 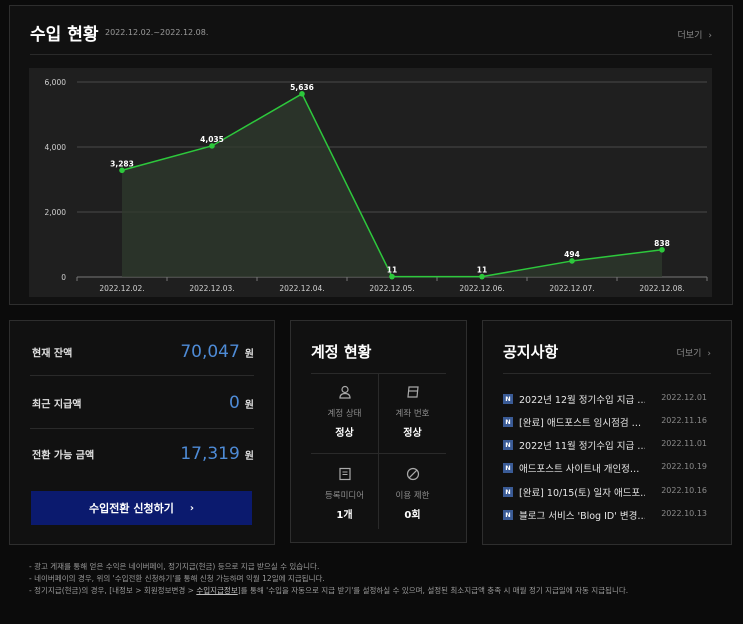 What do you see at coordinates (211, 288) in the screenshot?
I see `x-tick-label: 2022.12.03.` at bounding box center [211, 288].